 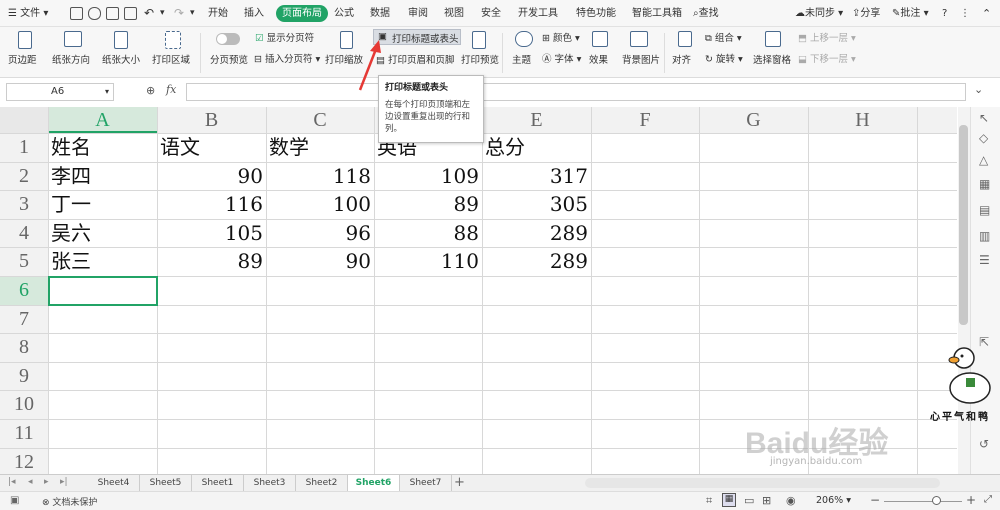 What do you see at coordinates (130, 13) in the screenshot?
I see `print-preview-icon` at bounding box center [130, 13].